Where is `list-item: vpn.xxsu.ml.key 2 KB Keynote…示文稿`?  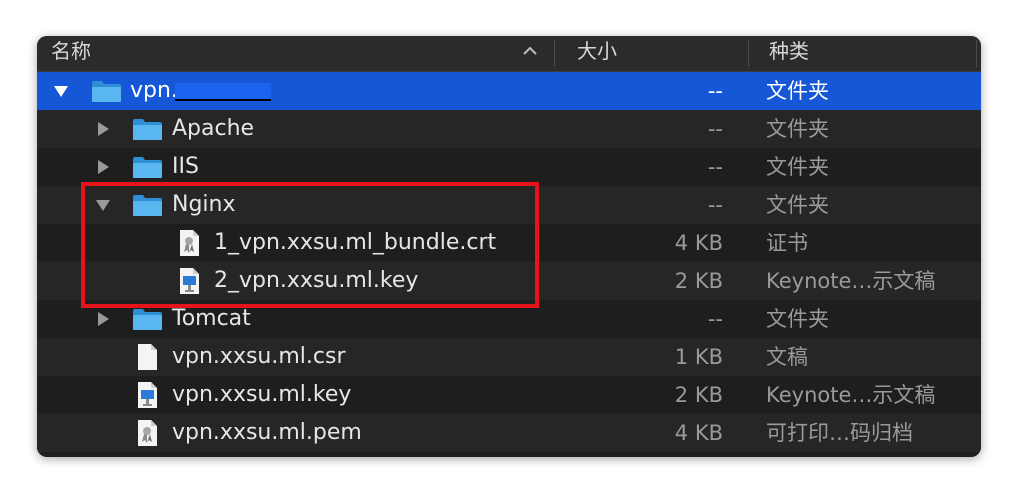
list-item: vpn.xxsu.ml.key 2 KB Keynote…示文稿 is located at coordinates (509, 395).